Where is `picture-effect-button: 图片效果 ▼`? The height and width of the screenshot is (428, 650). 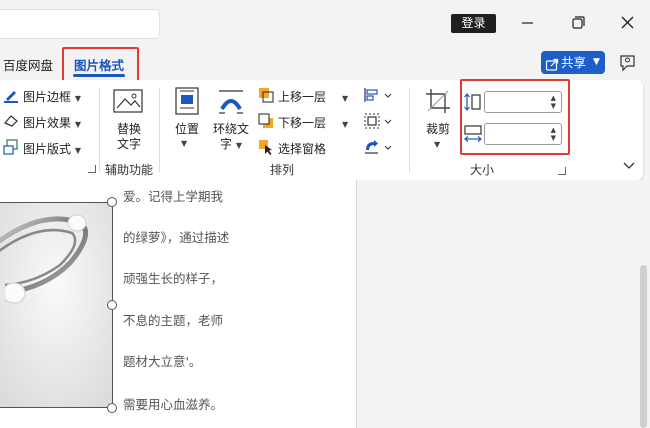
picture-effect-button: 图片效果 ▼ is located at coordinates (52, 122).